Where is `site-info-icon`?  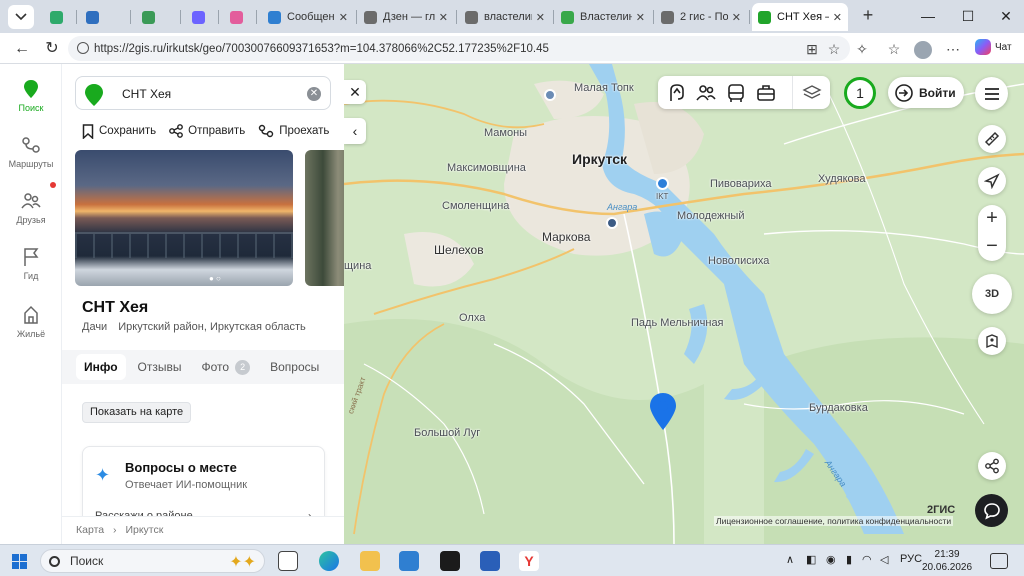
site-info-icon is located at coordinates (83, 48).